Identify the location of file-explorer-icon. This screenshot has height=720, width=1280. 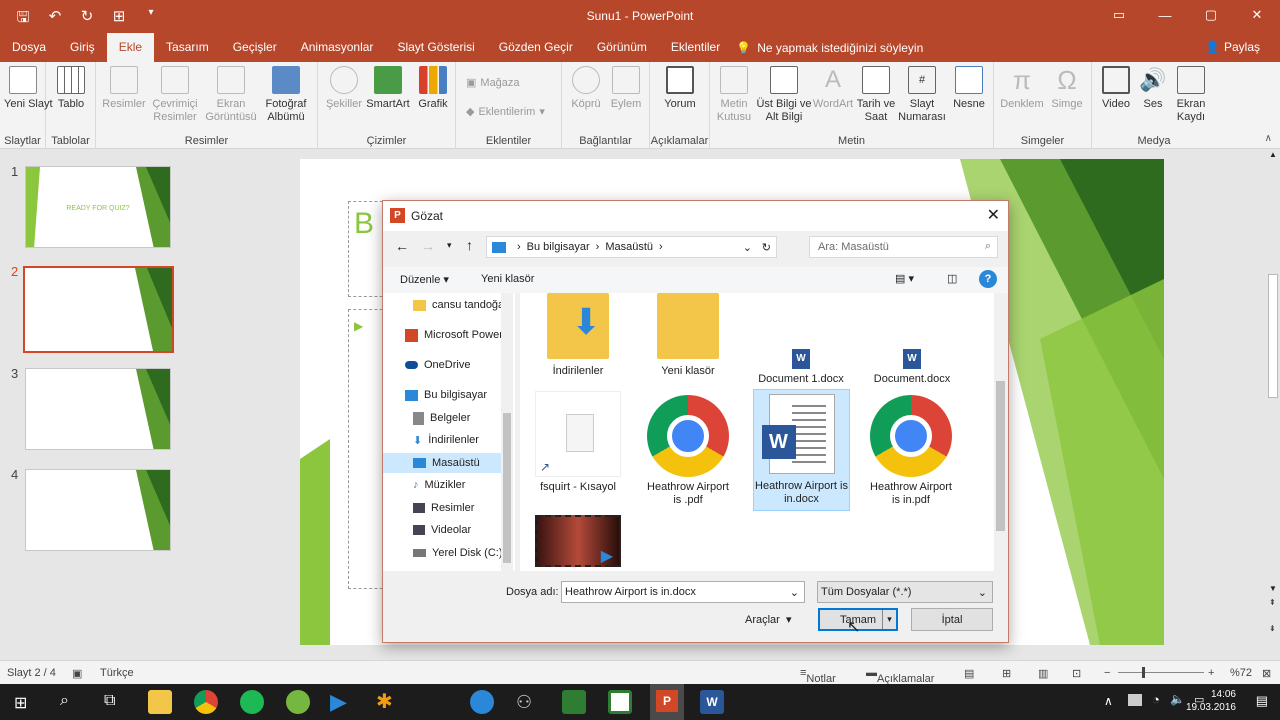
(160, 702).